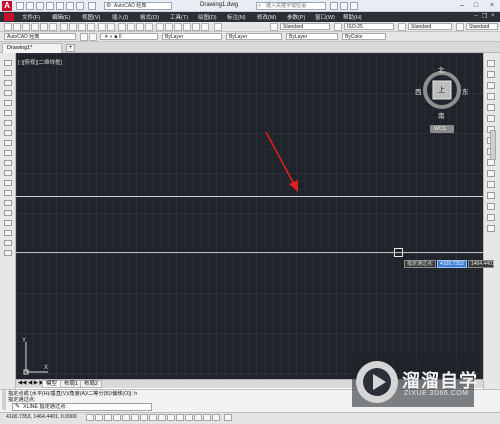  Describe the element at coordinates (7, 6) in the screenshot. I see `autocad-app-icon: A` at that location.